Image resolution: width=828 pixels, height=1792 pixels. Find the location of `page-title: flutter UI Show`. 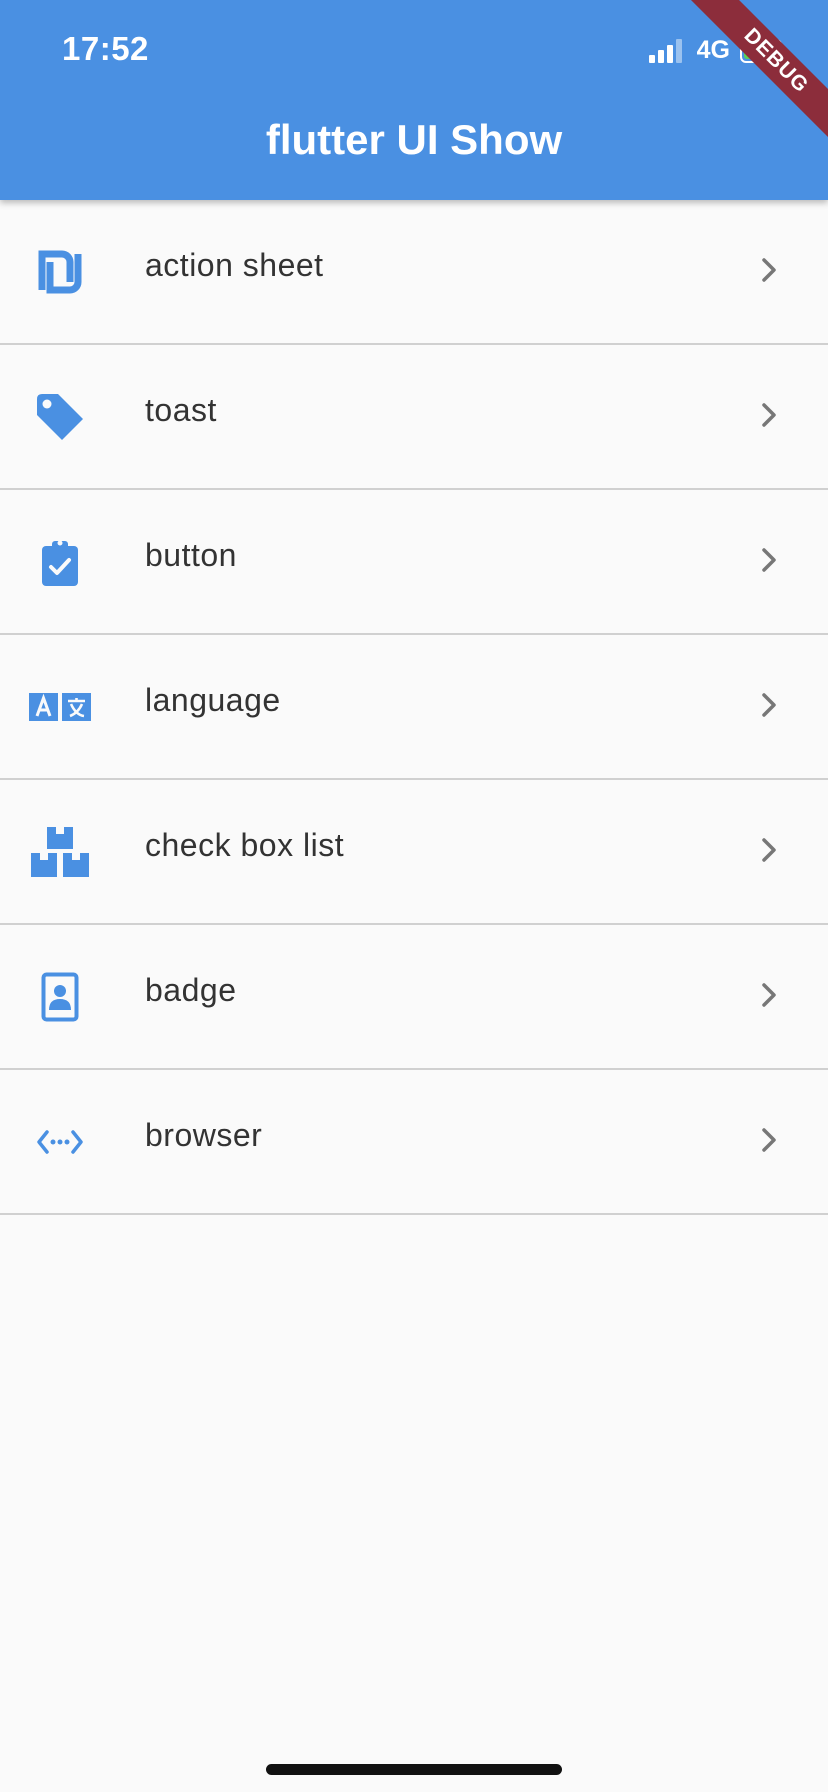

page-title: flutter UI Show is located at coordinates (414, 139).